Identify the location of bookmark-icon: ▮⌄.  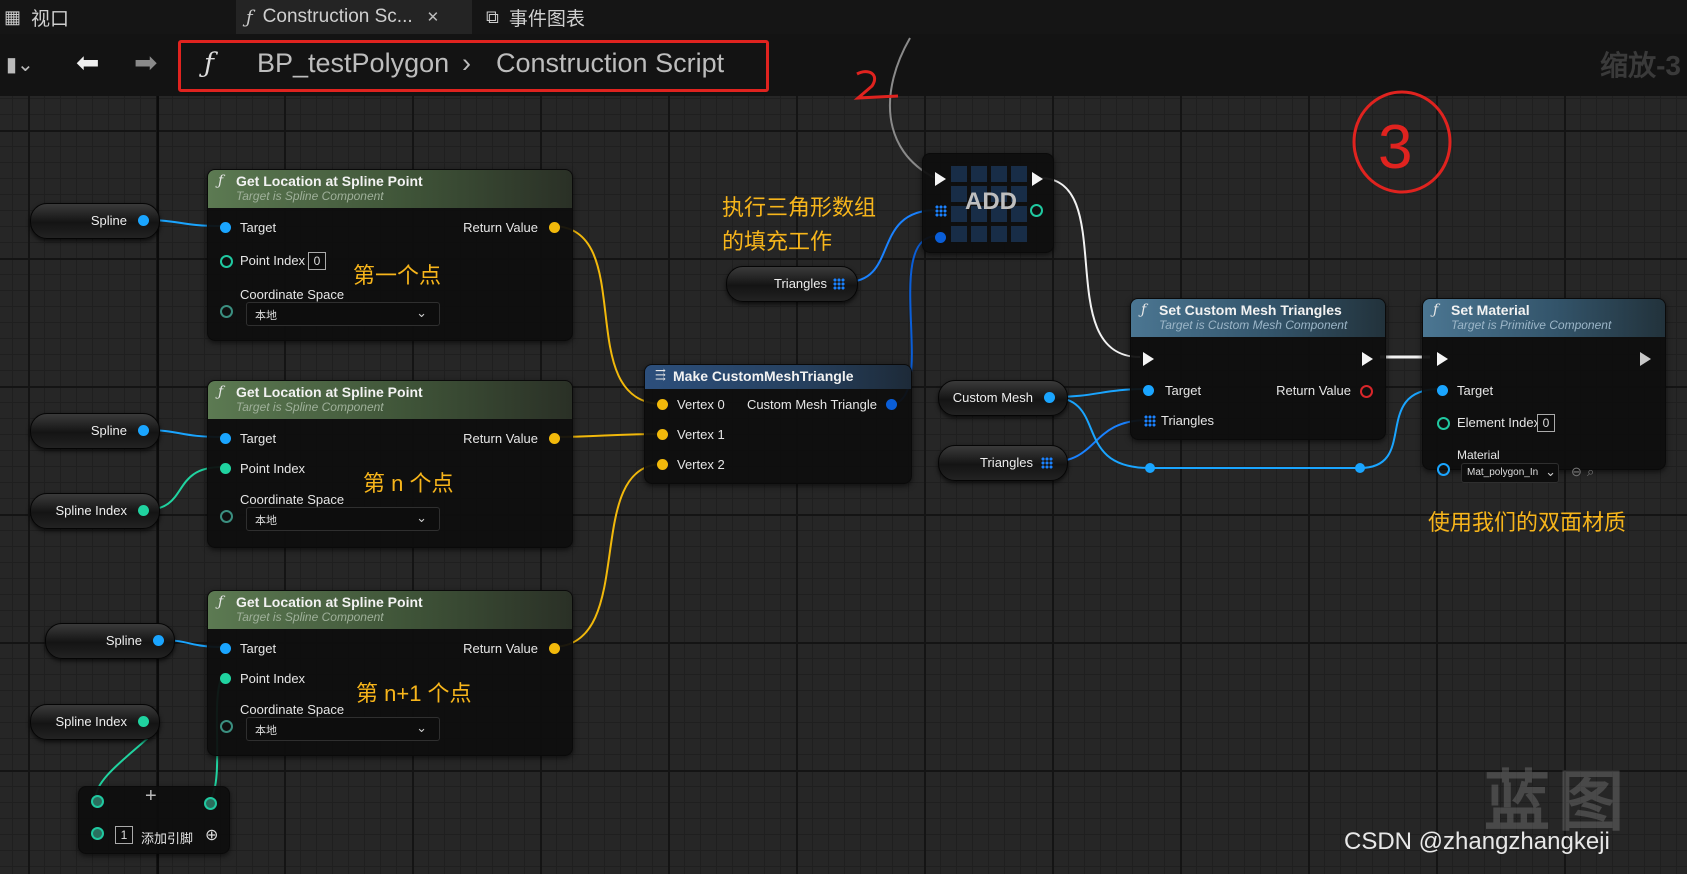
(20, 64).